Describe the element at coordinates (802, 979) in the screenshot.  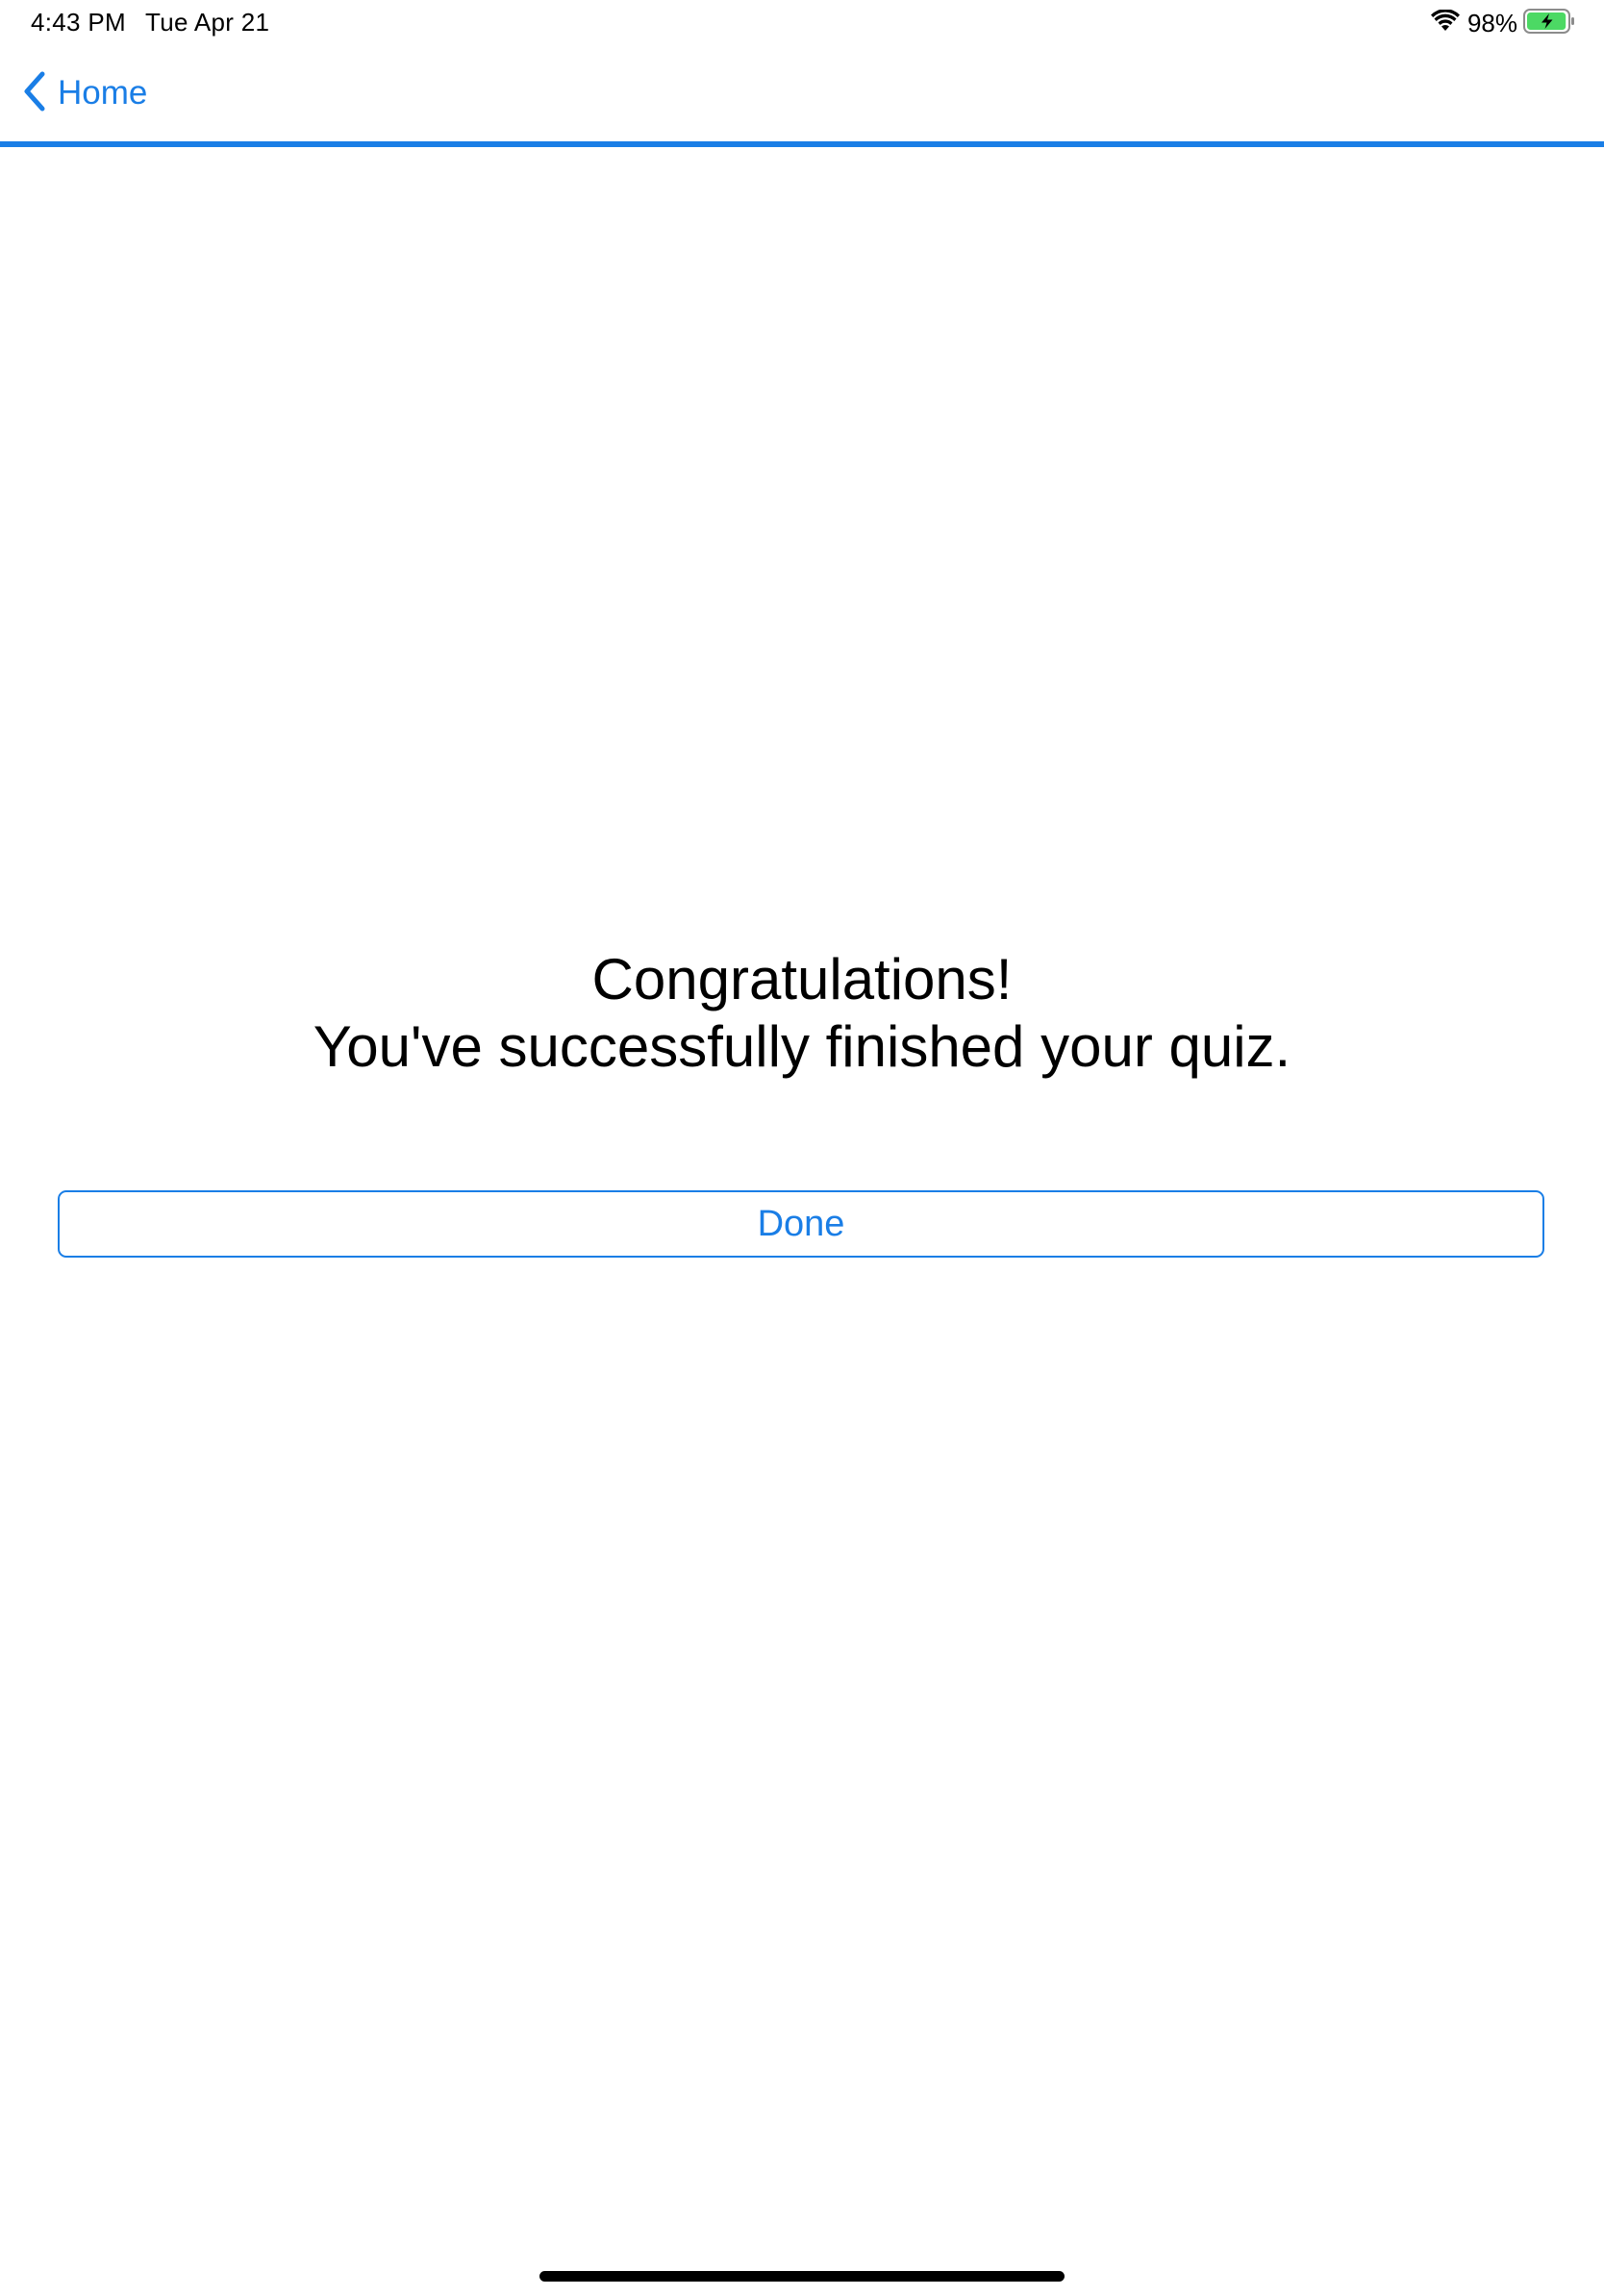
I see `congratulations-heading: Congratulations!` at that location.